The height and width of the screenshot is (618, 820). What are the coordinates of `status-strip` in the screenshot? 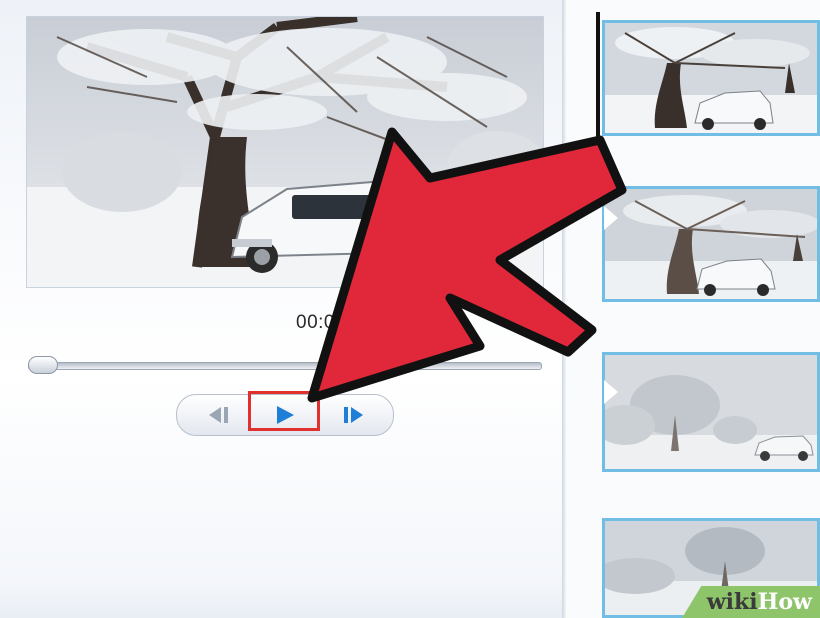 It's located at (281, 602).